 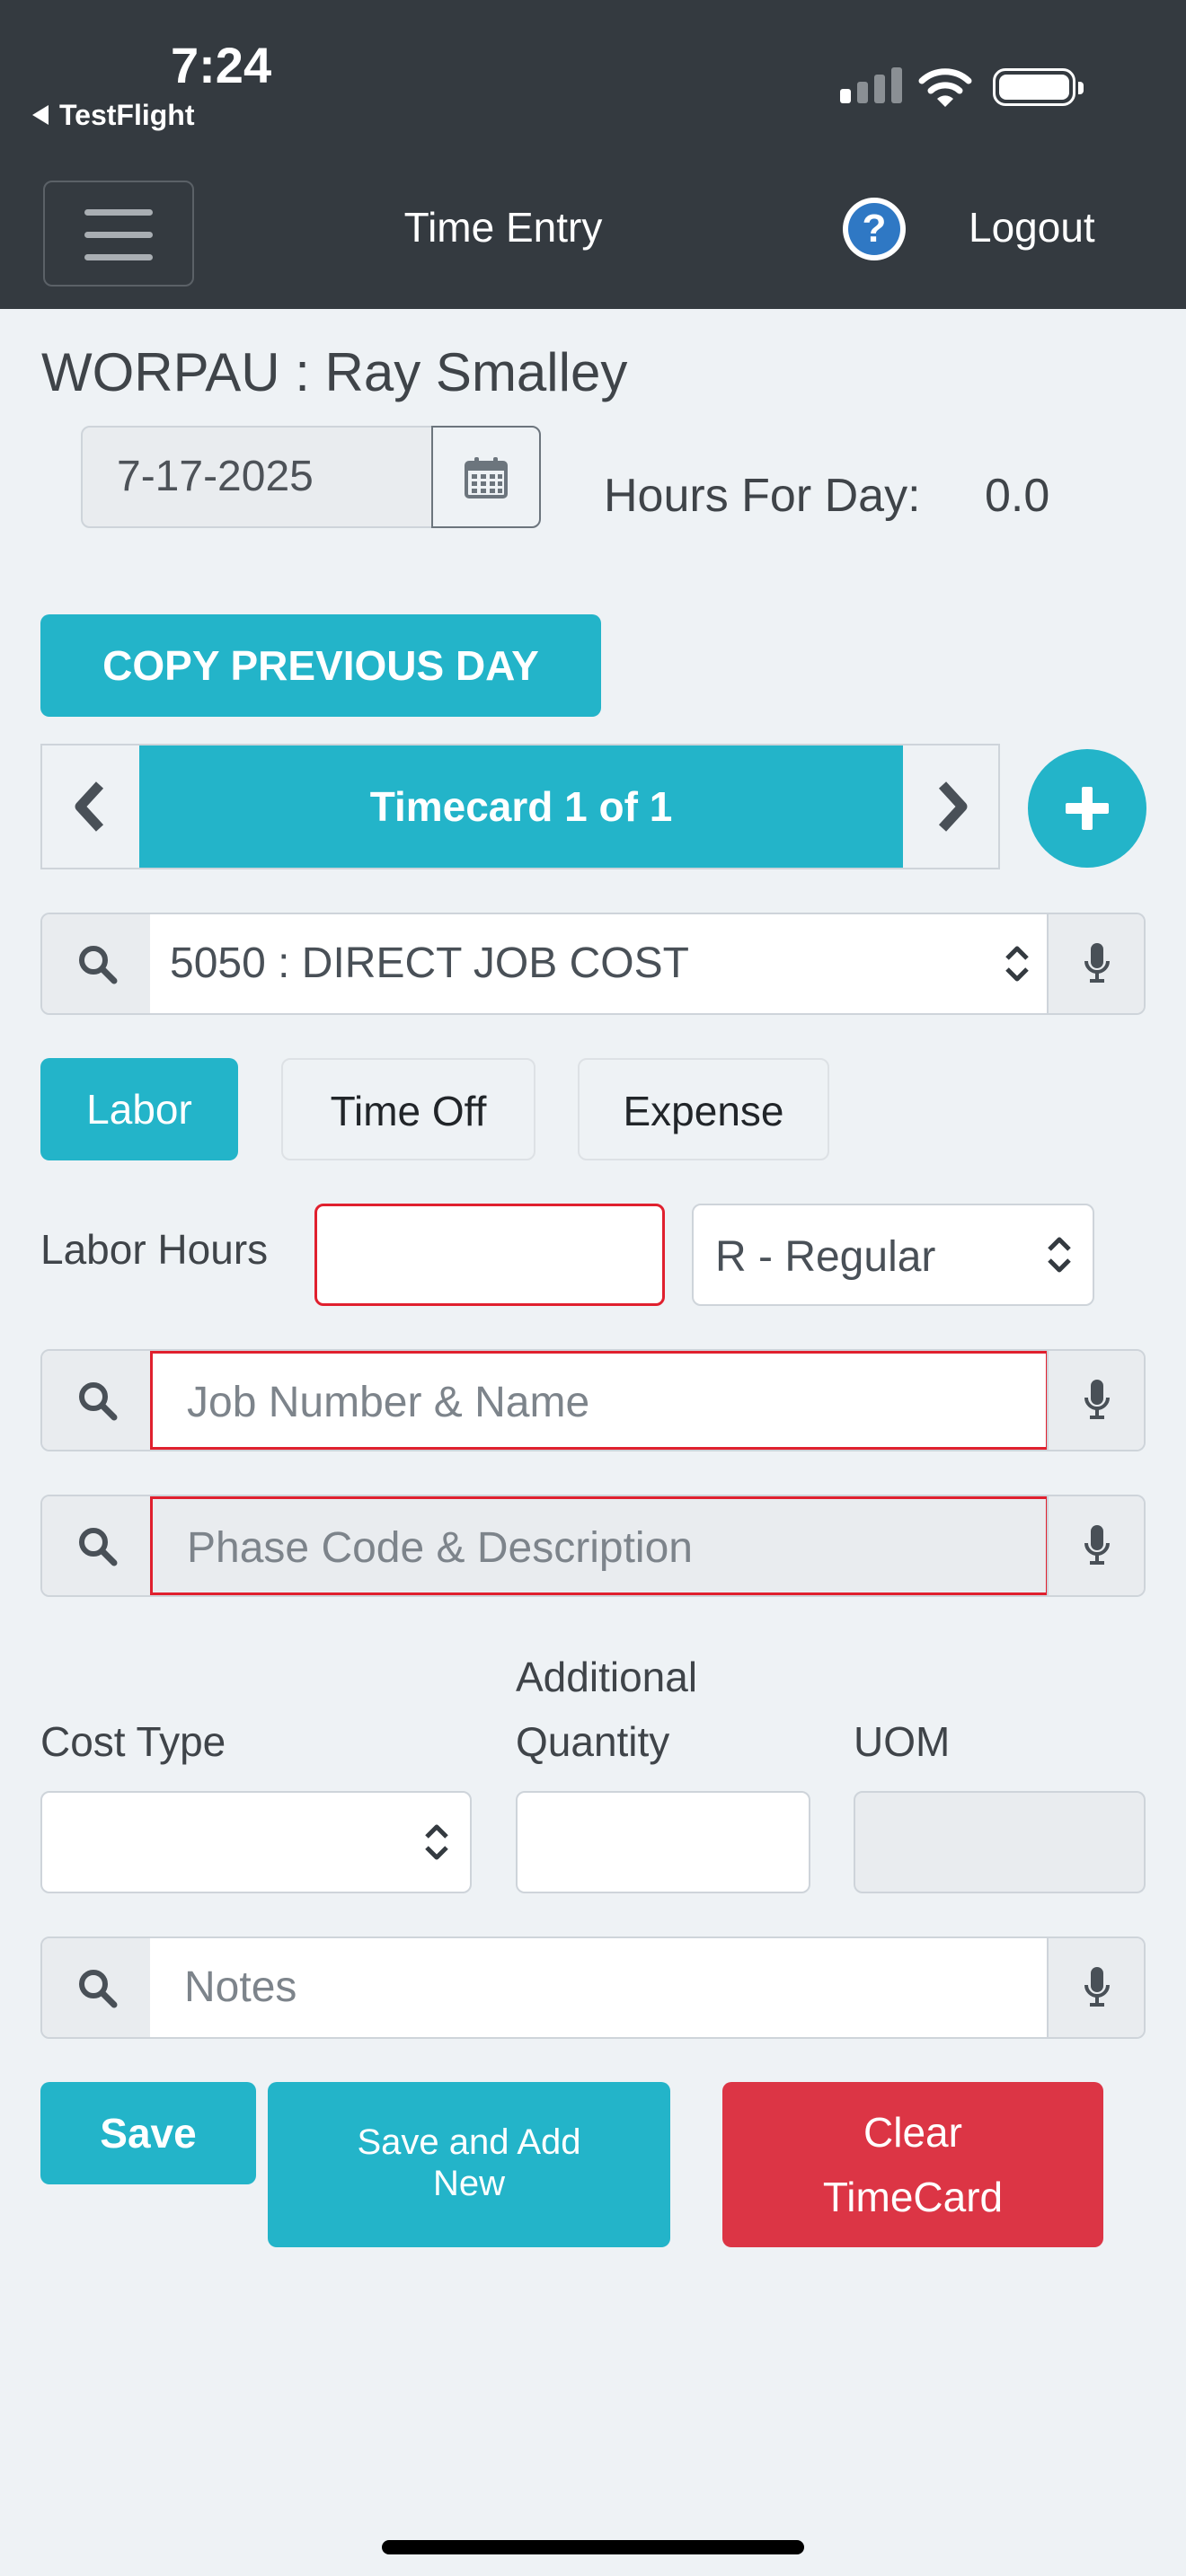 What do you see at coordinates (762, 496) in the screenshot?
I see `hours-for-day-label: Hours For Day:` at bounding box center [762, 496].